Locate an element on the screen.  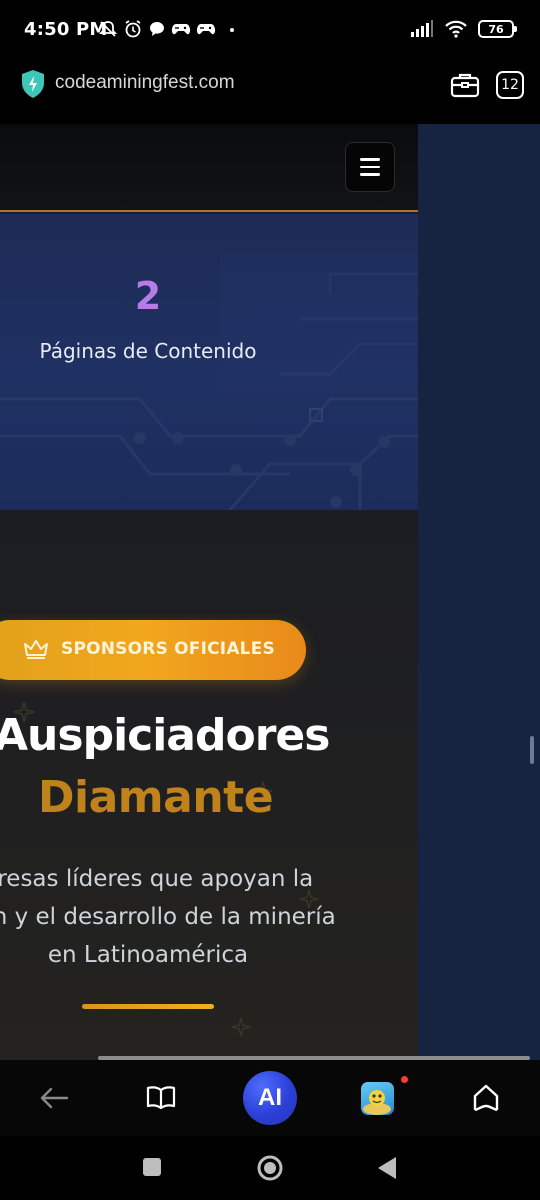
back-button is located at coordinates (54, 1098).